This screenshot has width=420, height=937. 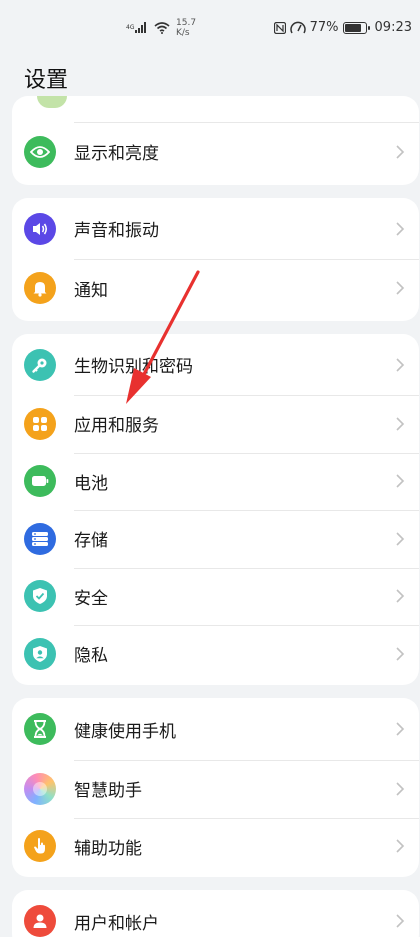 I want to click on network-type: 4G, so click(x=130, y=27).